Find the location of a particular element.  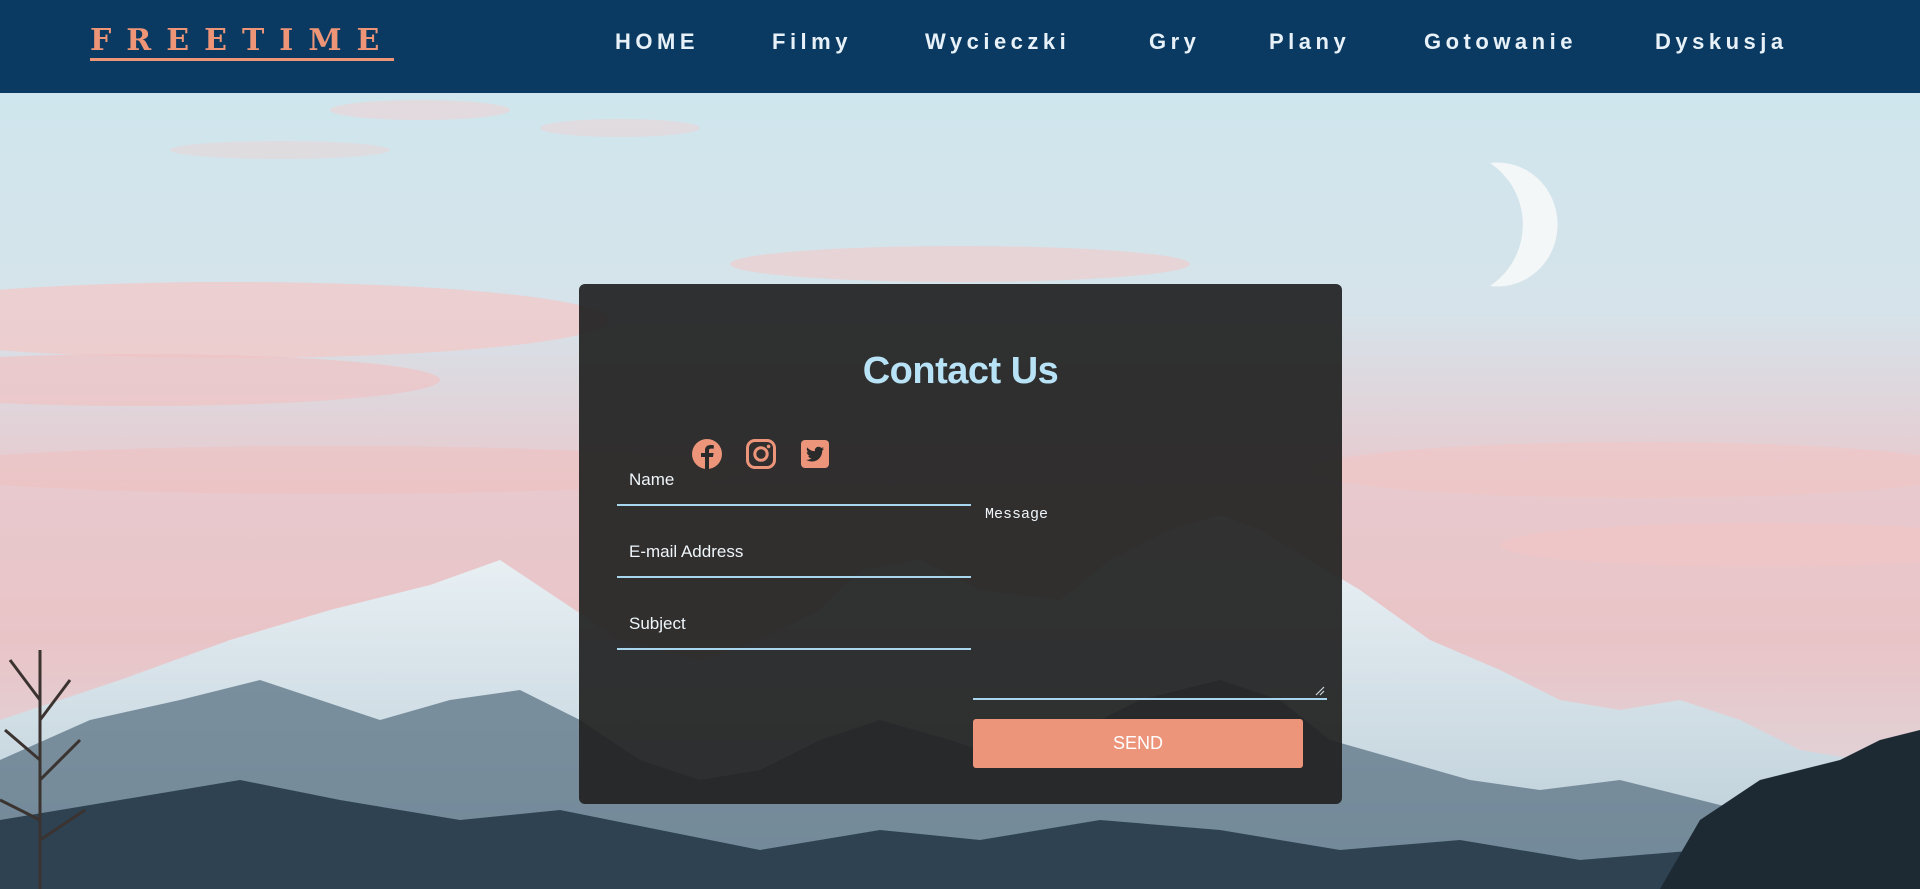

nav-item-filmy: Filmy is located at coordinates (812, 42).